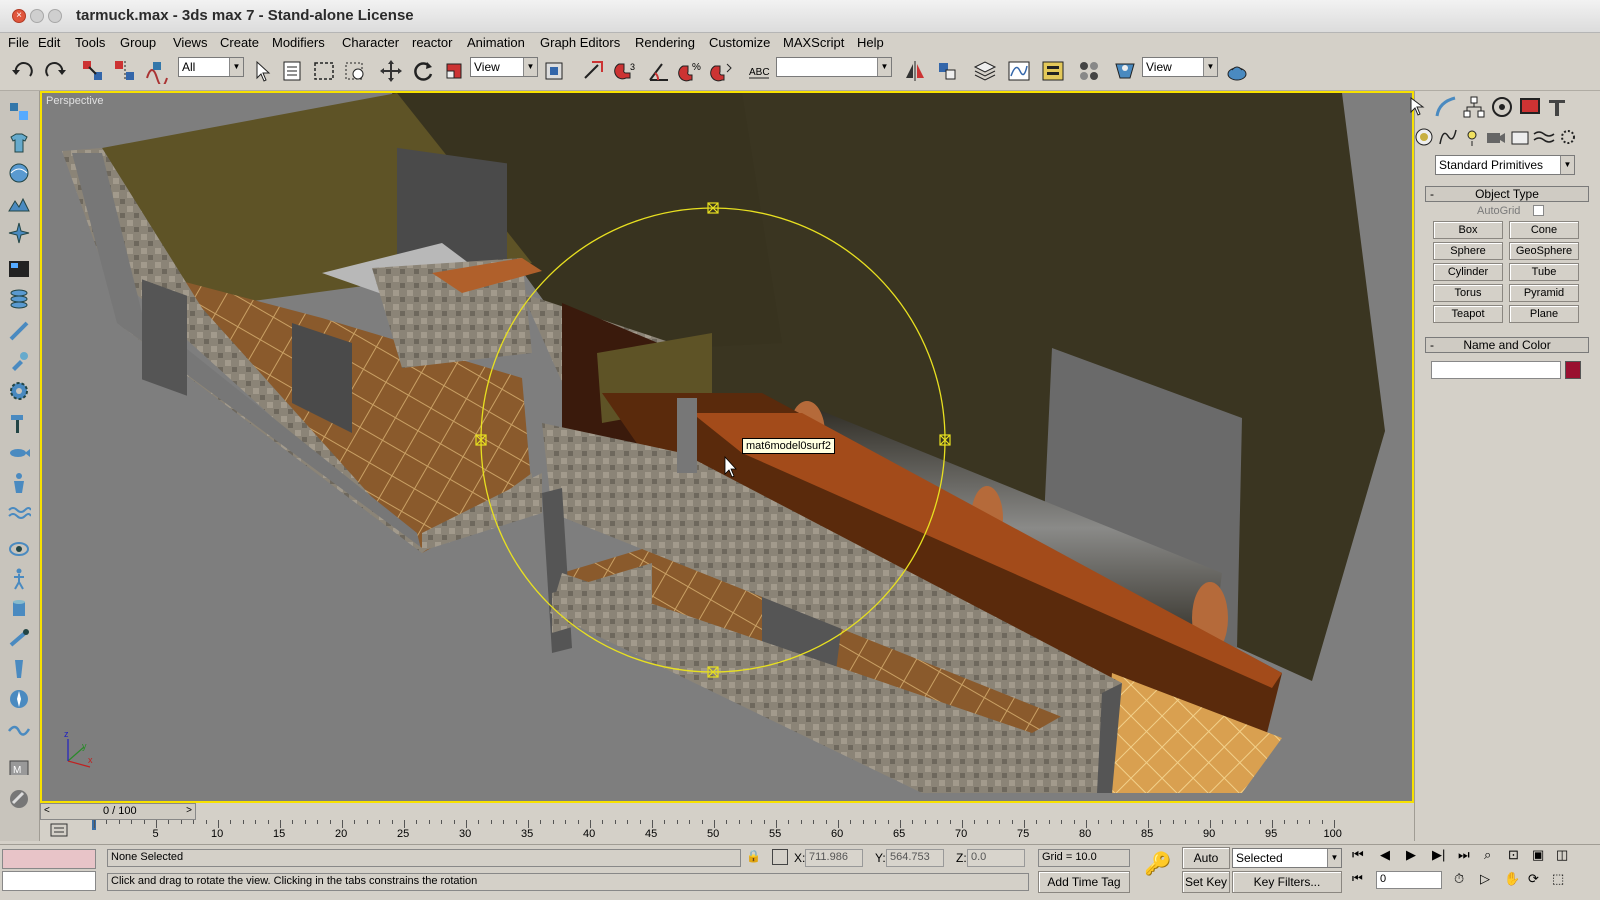  Describe the element at coordinates (504, 67) in the screenshot. I see `reference-coordinate-dropdown: View ▼` at that location.